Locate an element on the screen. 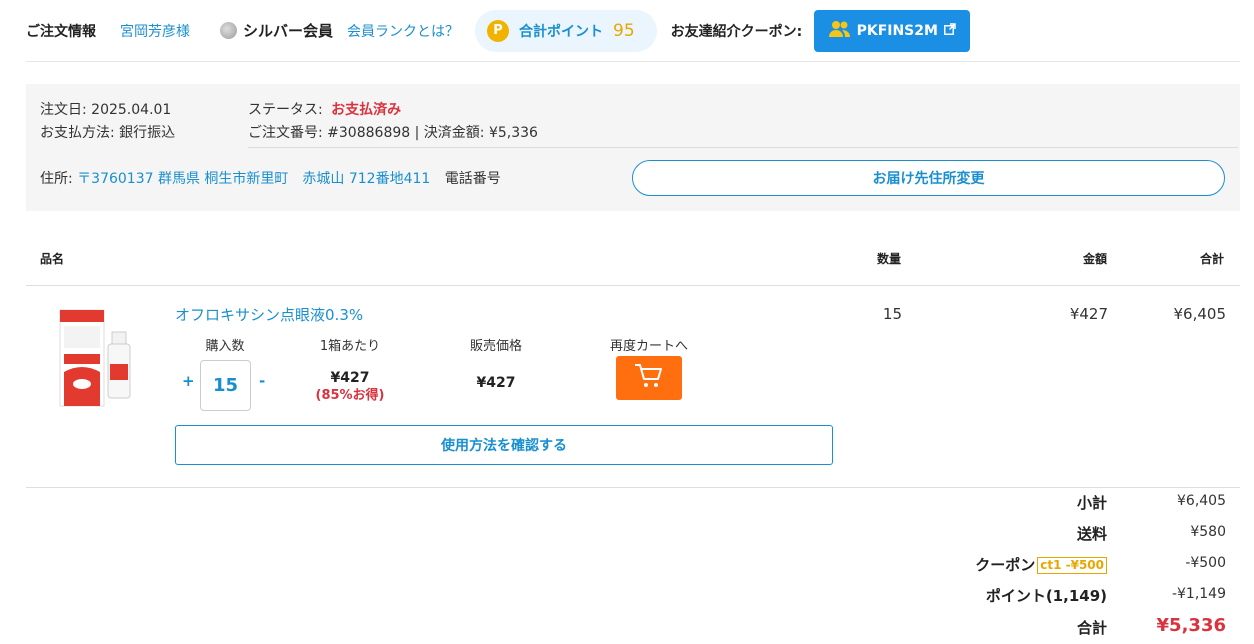 Image resolution: width=1254 pixels, height=644 pixels. qty-decrement-button: - is located at coordinates (262, 381).